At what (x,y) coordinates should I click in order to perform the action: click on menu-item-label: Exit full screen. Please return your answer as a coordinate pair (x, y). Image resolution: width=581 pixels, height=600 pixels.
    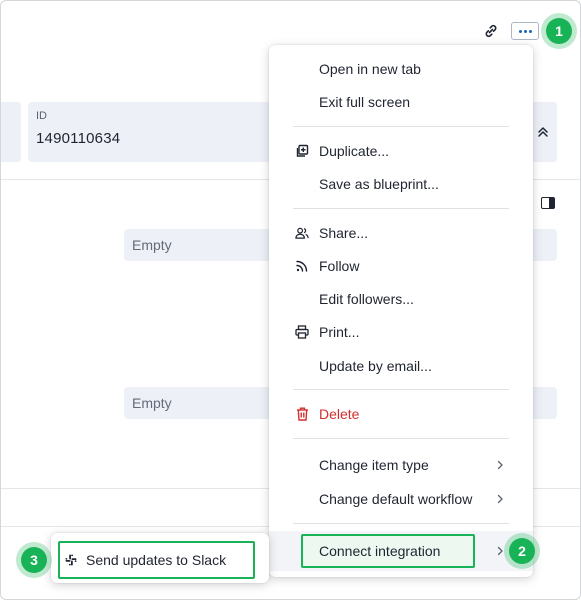
    Looking at the image, I should click on (365, 102).